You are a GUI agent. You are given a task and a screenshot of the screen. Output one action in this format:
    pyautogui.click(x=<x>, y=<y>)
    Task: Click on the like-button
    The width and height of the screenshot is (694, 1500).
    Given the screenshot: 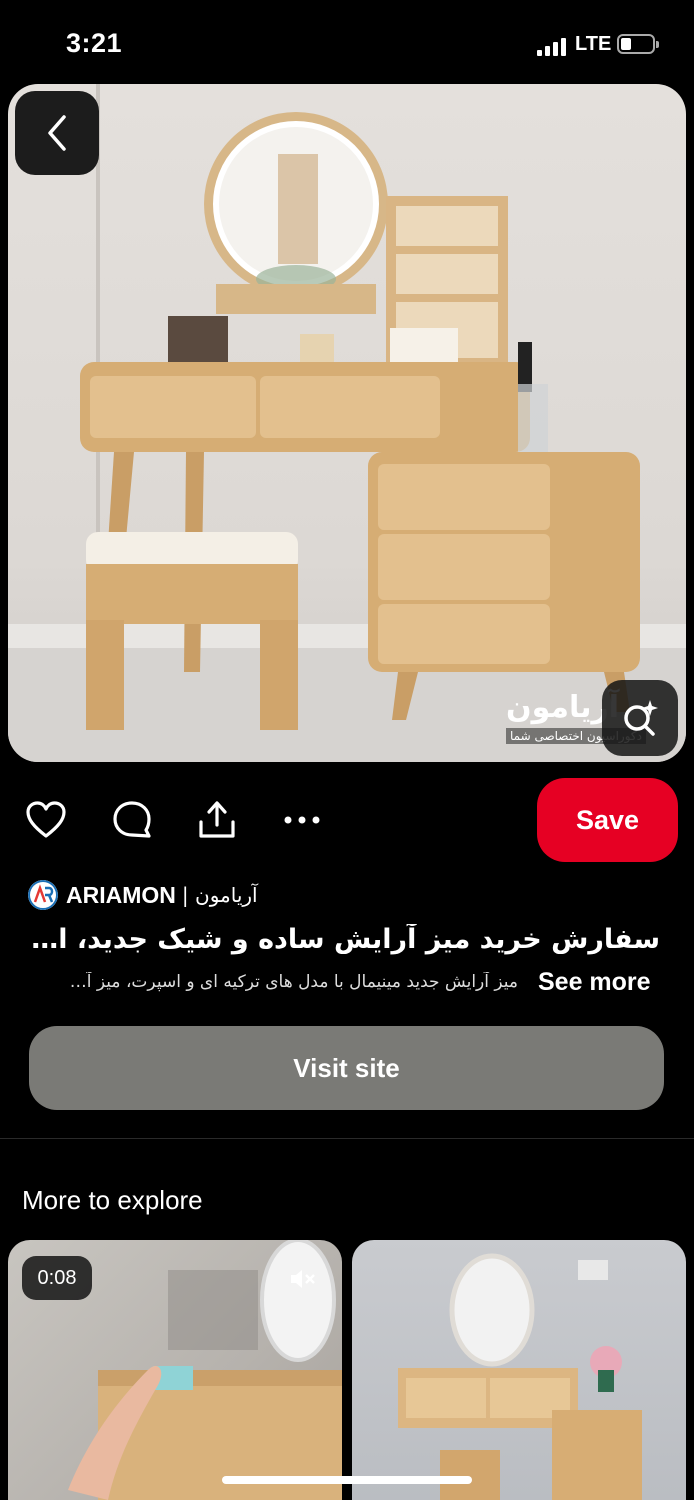 What is the action you would take?
    pyautogui.click(x=46, y=820)
    